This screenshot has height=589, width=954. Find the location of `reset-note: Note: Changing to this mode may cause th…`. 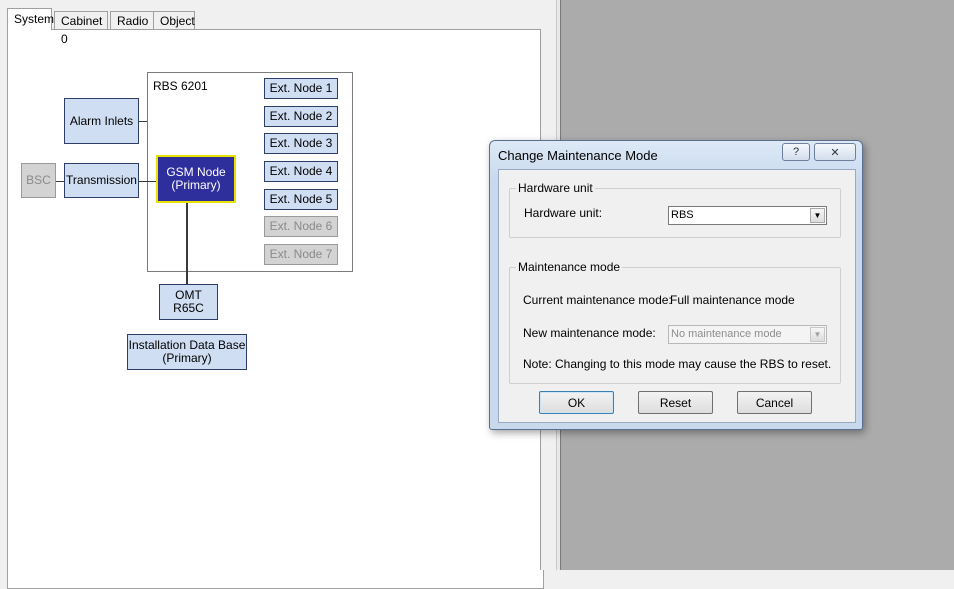

reset-note: Note: Changing to this mode may cause th… is located at coordinates (677, 364).